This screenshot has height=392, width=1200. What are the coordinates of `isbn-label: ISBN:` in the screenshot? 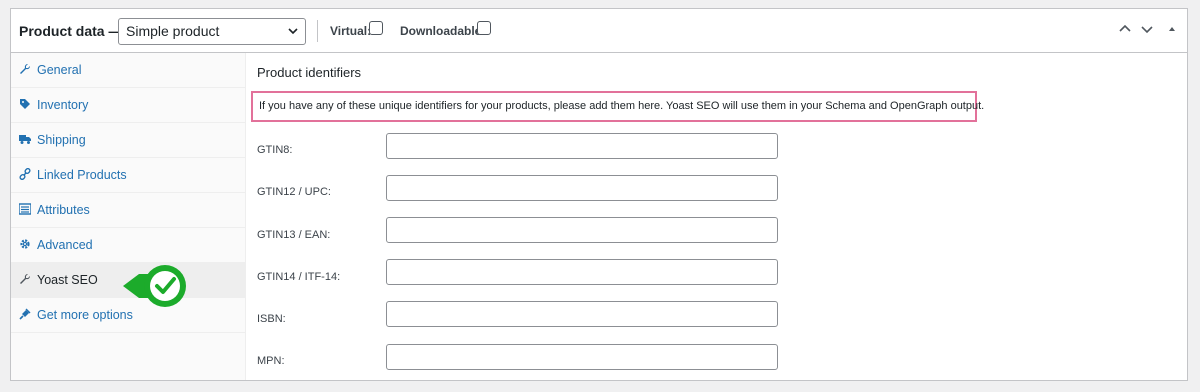 It's located at (271, 319).